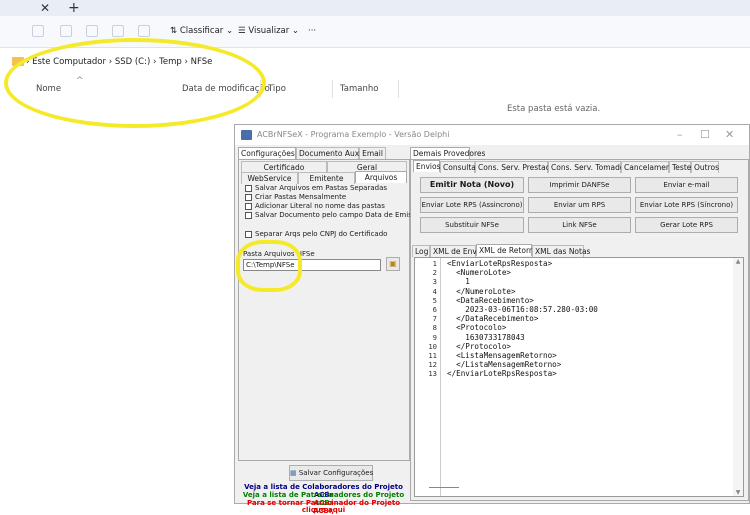 This screenshot has height=515, width=750. I want to click on enviar-um-rps-button: Enviar um RPS, so click(579, 205).